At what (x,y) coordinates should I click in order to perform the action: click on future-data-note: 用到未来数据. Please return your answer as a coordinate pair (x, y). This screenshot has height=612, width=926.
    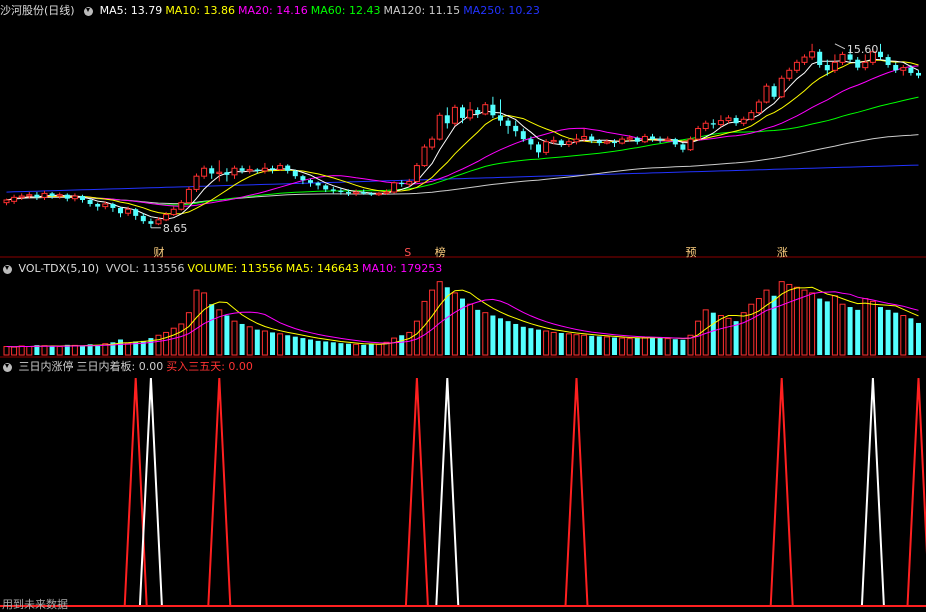
    Looking at the image, I should click on (35, 604).